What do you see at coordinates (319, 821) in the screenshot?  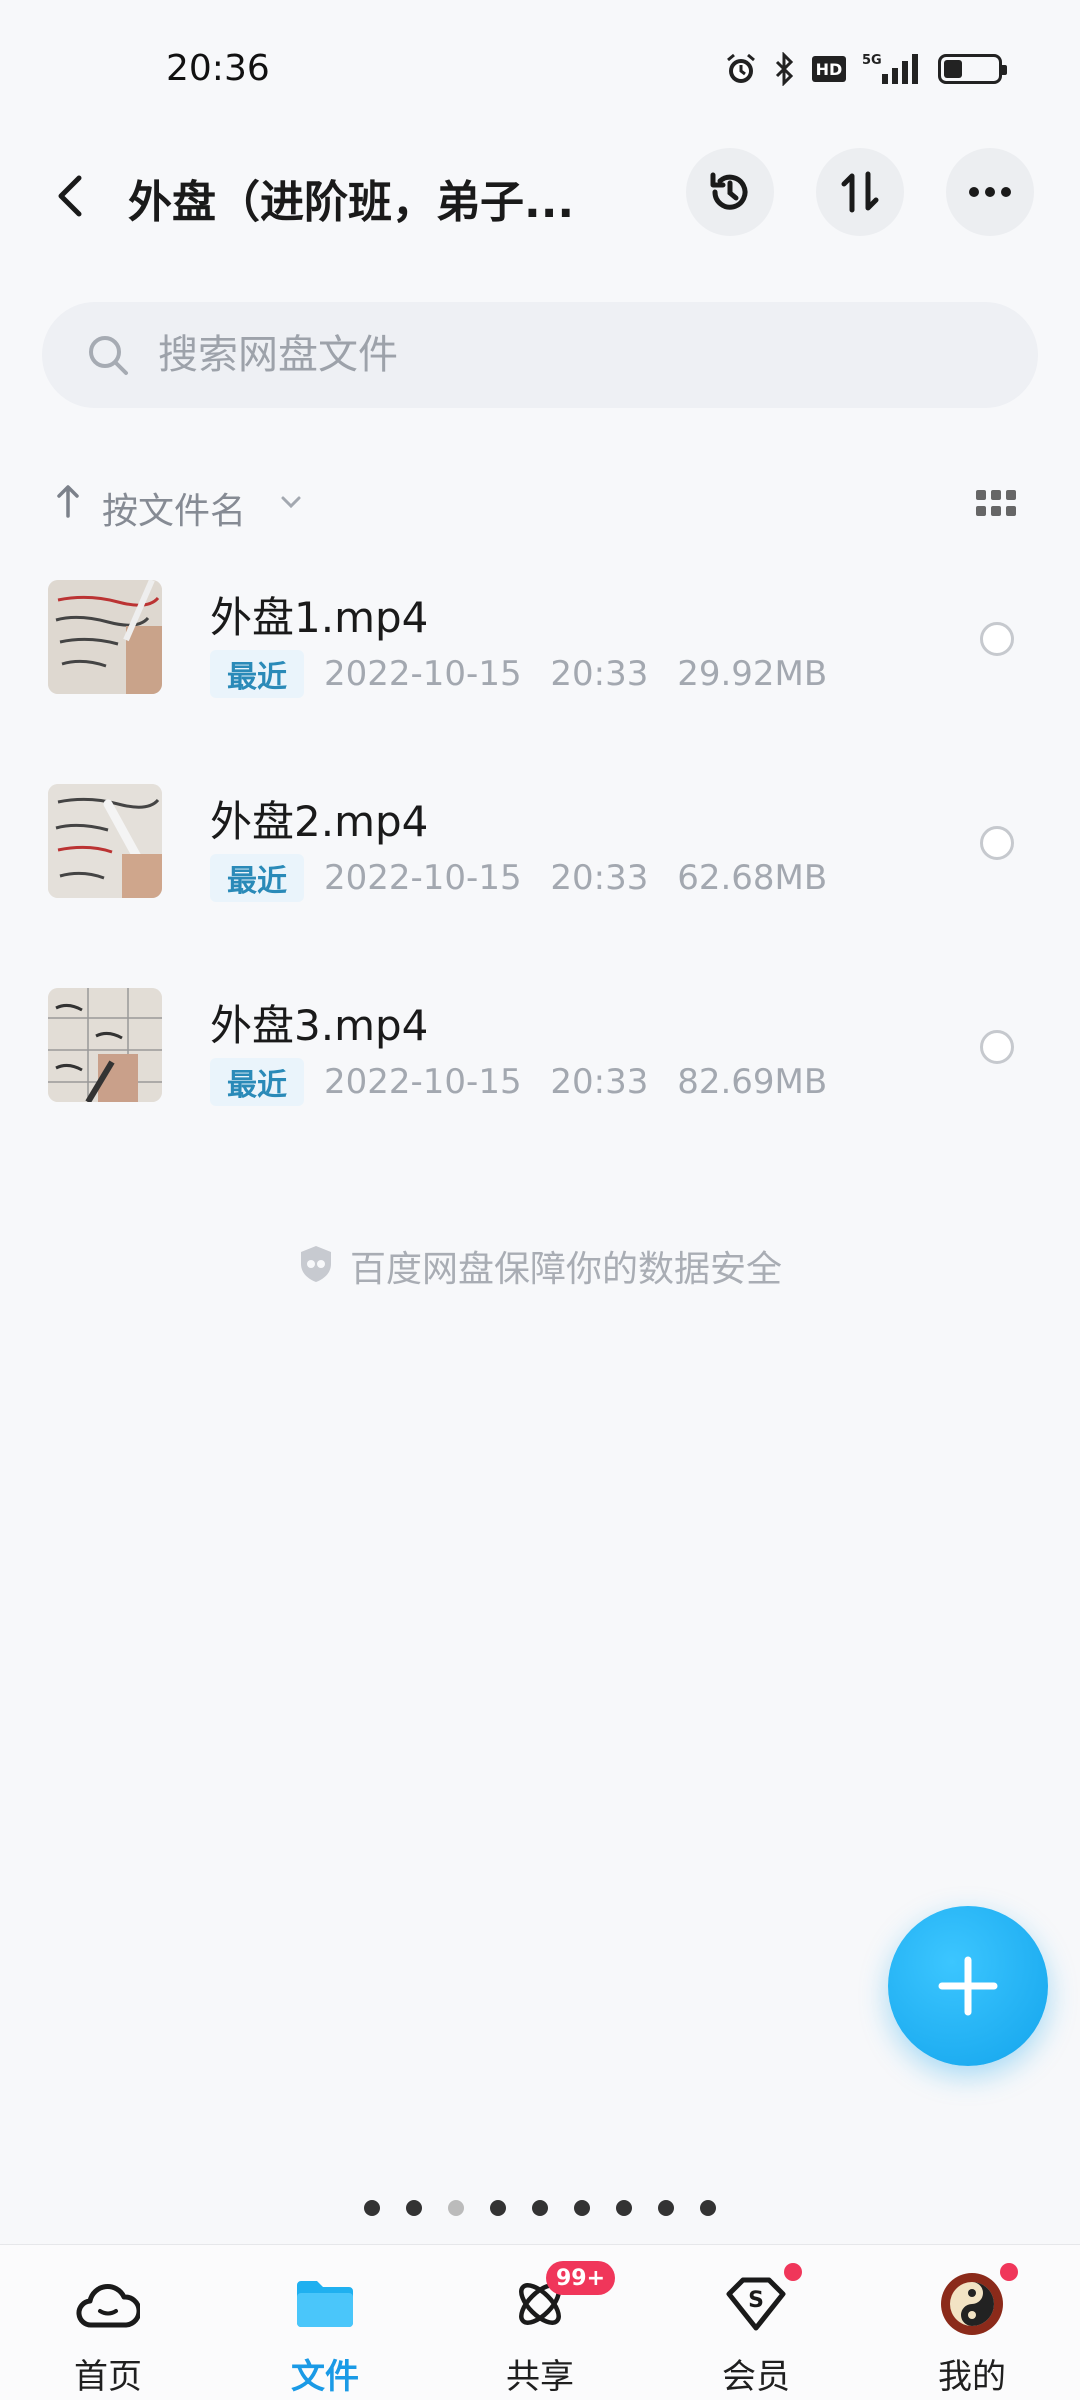 I see `file-name: 外盘2.mp4` at bounding box center [319, 821].